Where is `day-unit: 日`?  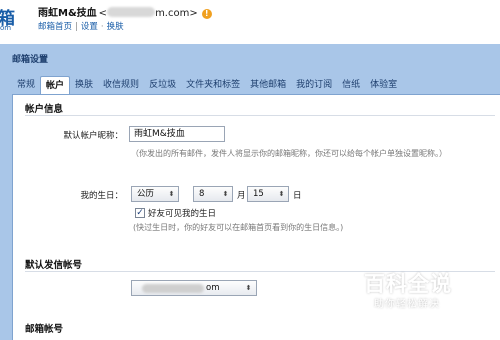
day-unit: 日 is located at coordinates (297, 196).